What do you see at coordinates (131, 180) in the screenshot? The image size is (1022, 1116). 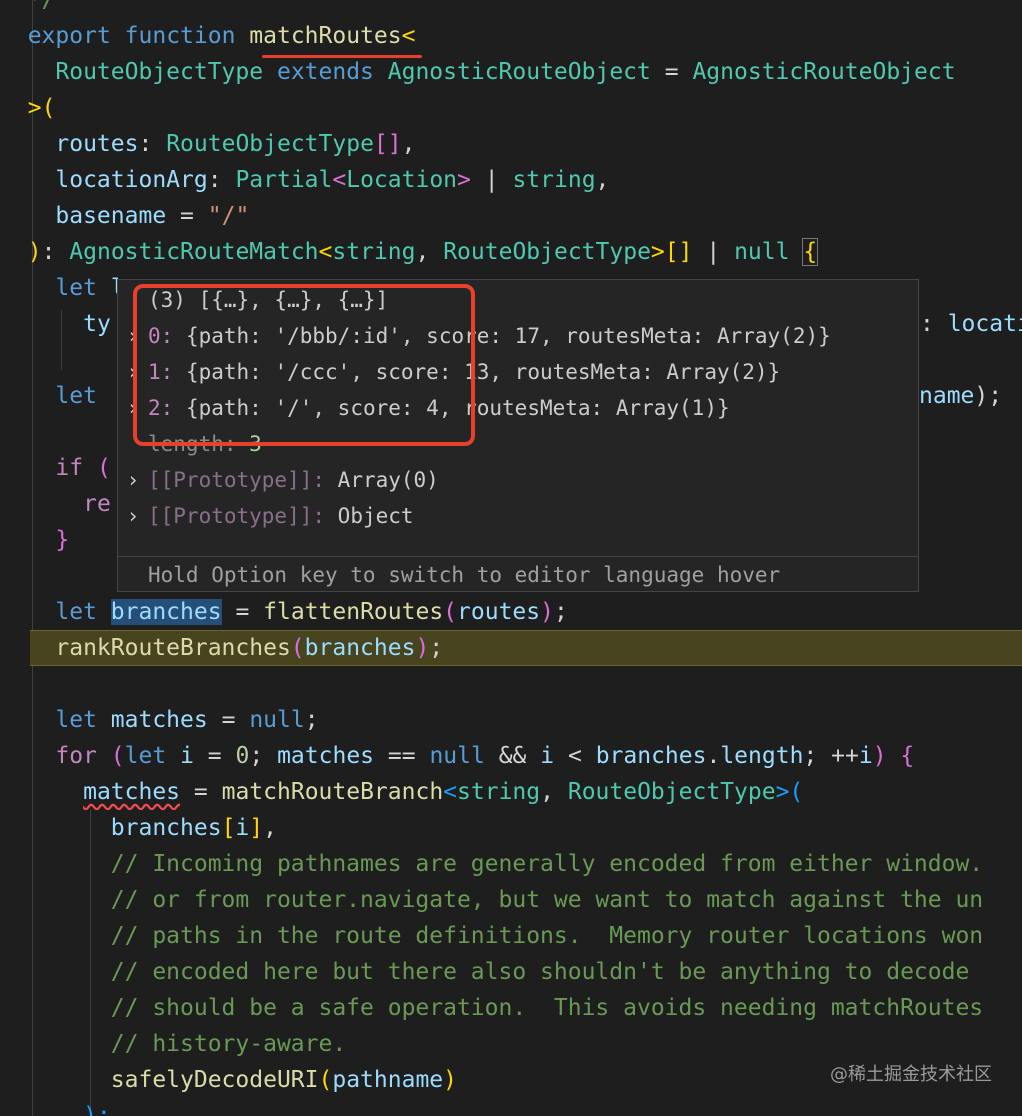 I see `param: locationArg` at bounding box center [131, 180].